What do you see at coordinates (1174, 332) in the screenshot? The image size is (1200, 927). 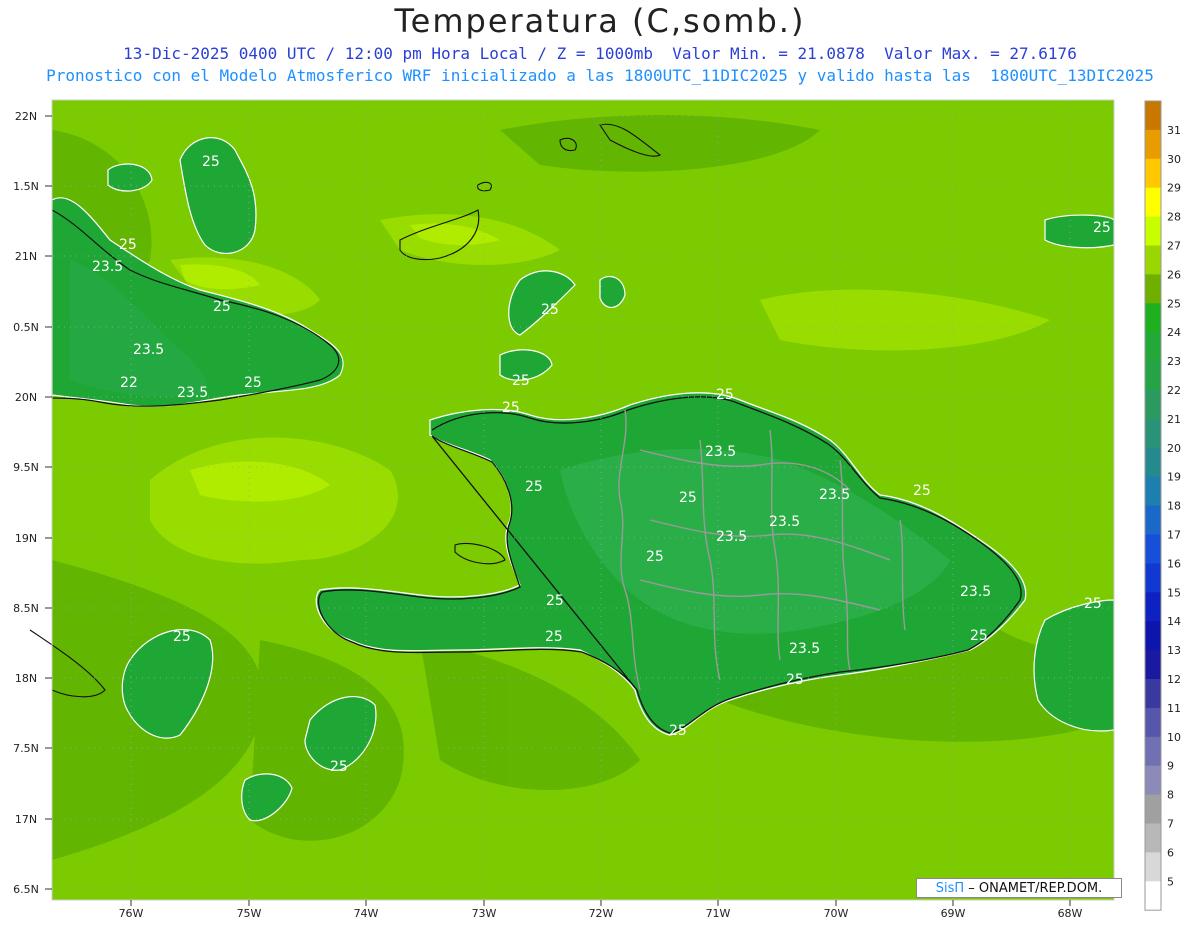 I see `colorbar-label: 24` at bounding box center [1174, 332].